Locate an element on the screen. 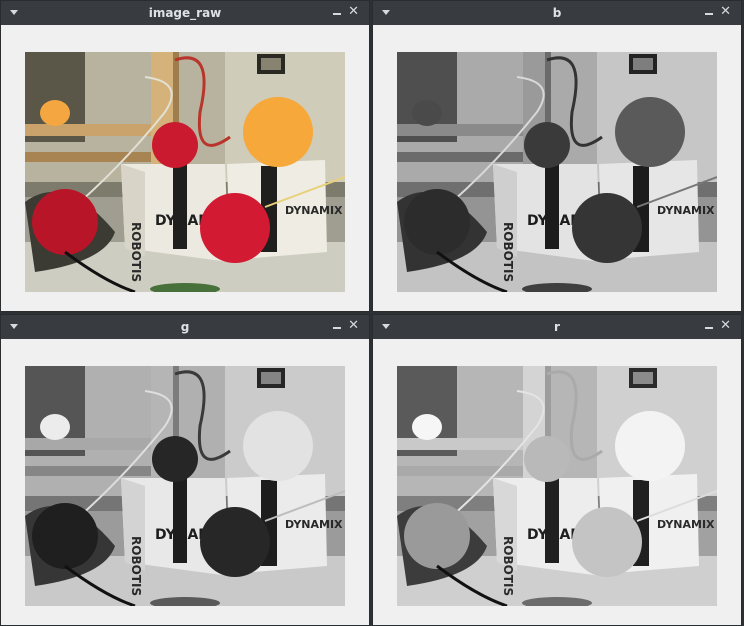  titlebar: b ✕ is located at coordinates (557, 13).